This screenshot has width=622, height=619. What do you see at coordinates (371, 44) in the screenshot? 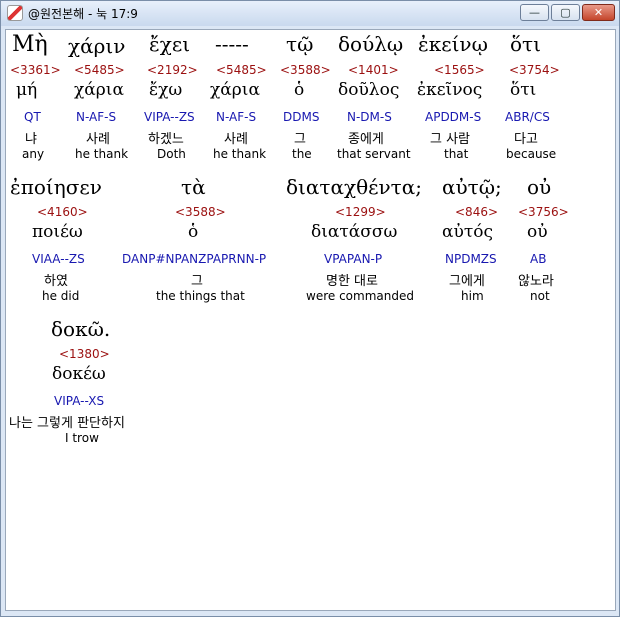
I see `greek-word: δούλῳ` at bounding box center [371, 44].